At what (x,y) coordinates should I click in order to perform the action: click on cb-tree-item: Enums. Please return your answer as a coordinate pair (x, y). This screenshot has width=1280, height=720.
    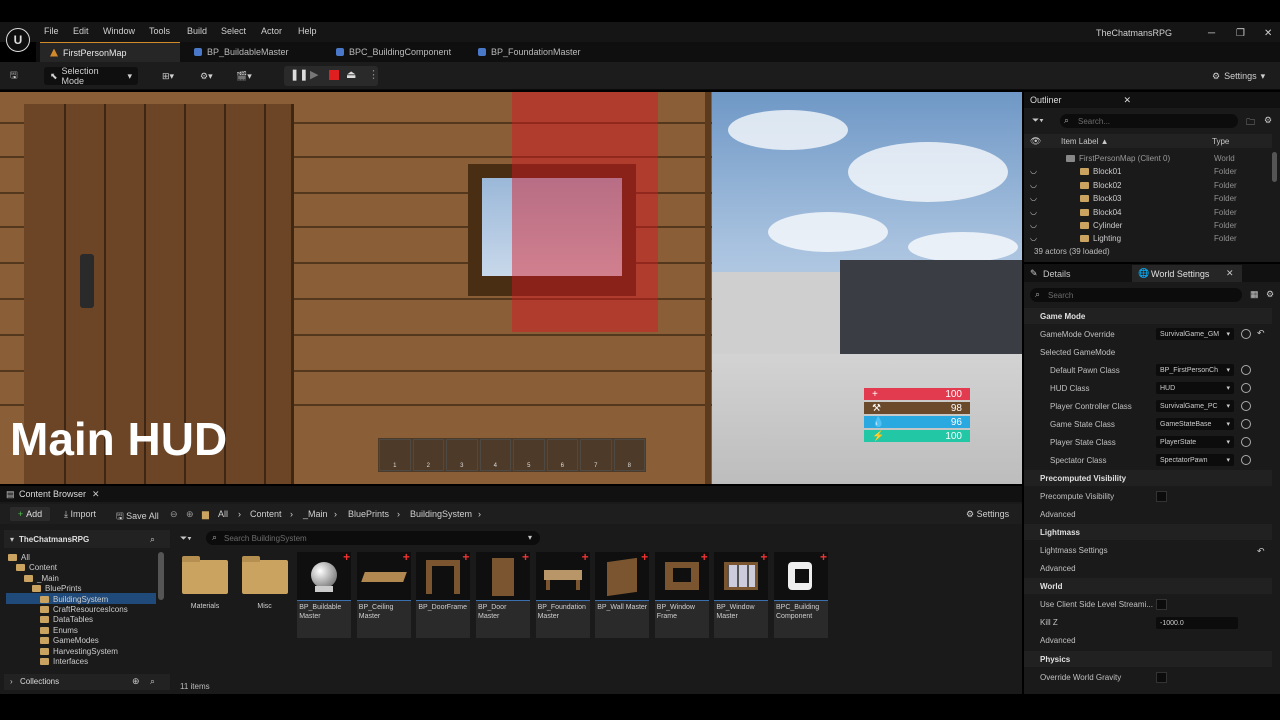
    Looking at the image, I should click on (59, 630).